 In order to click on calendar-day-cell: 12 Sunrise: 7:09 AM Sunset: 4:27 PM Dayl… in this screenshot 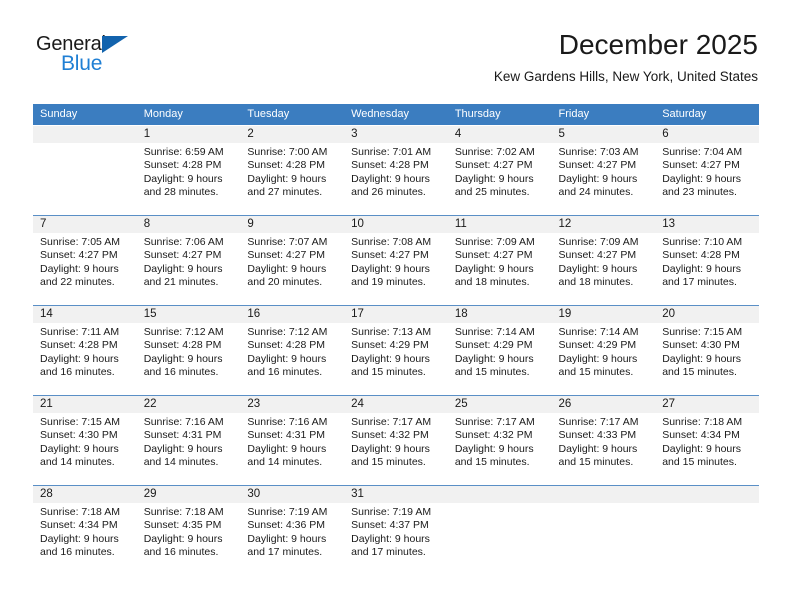, I will do `click(603, 260)`.